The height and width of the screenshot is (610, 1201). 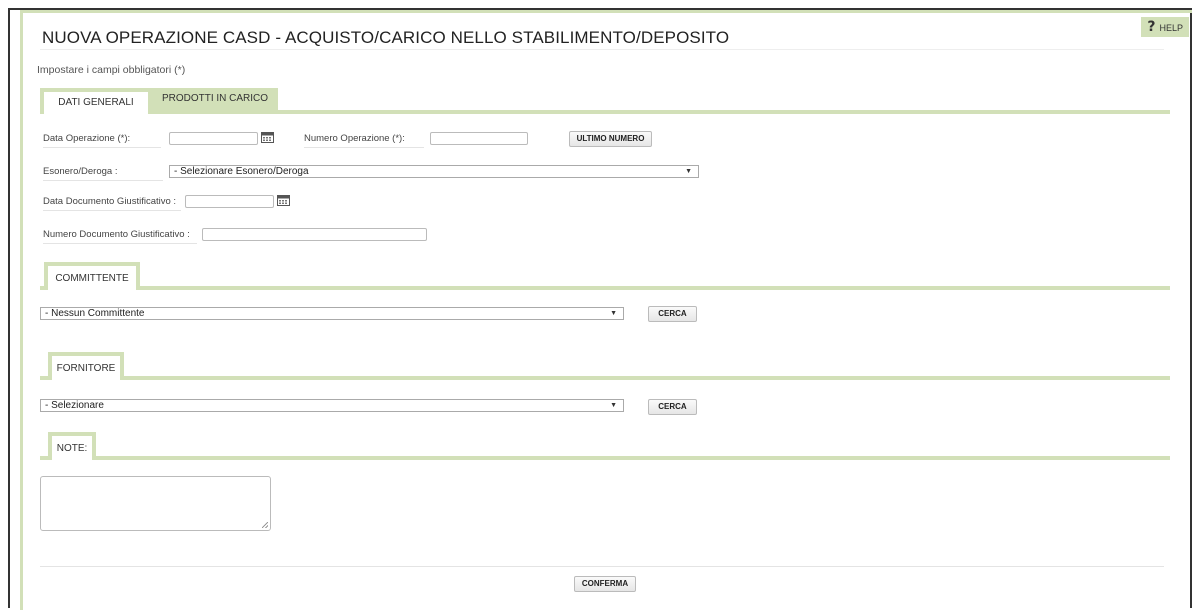 I want to click on ultimo-numero-button: ULTIMO NUMERO, so click(x=610, y=139).